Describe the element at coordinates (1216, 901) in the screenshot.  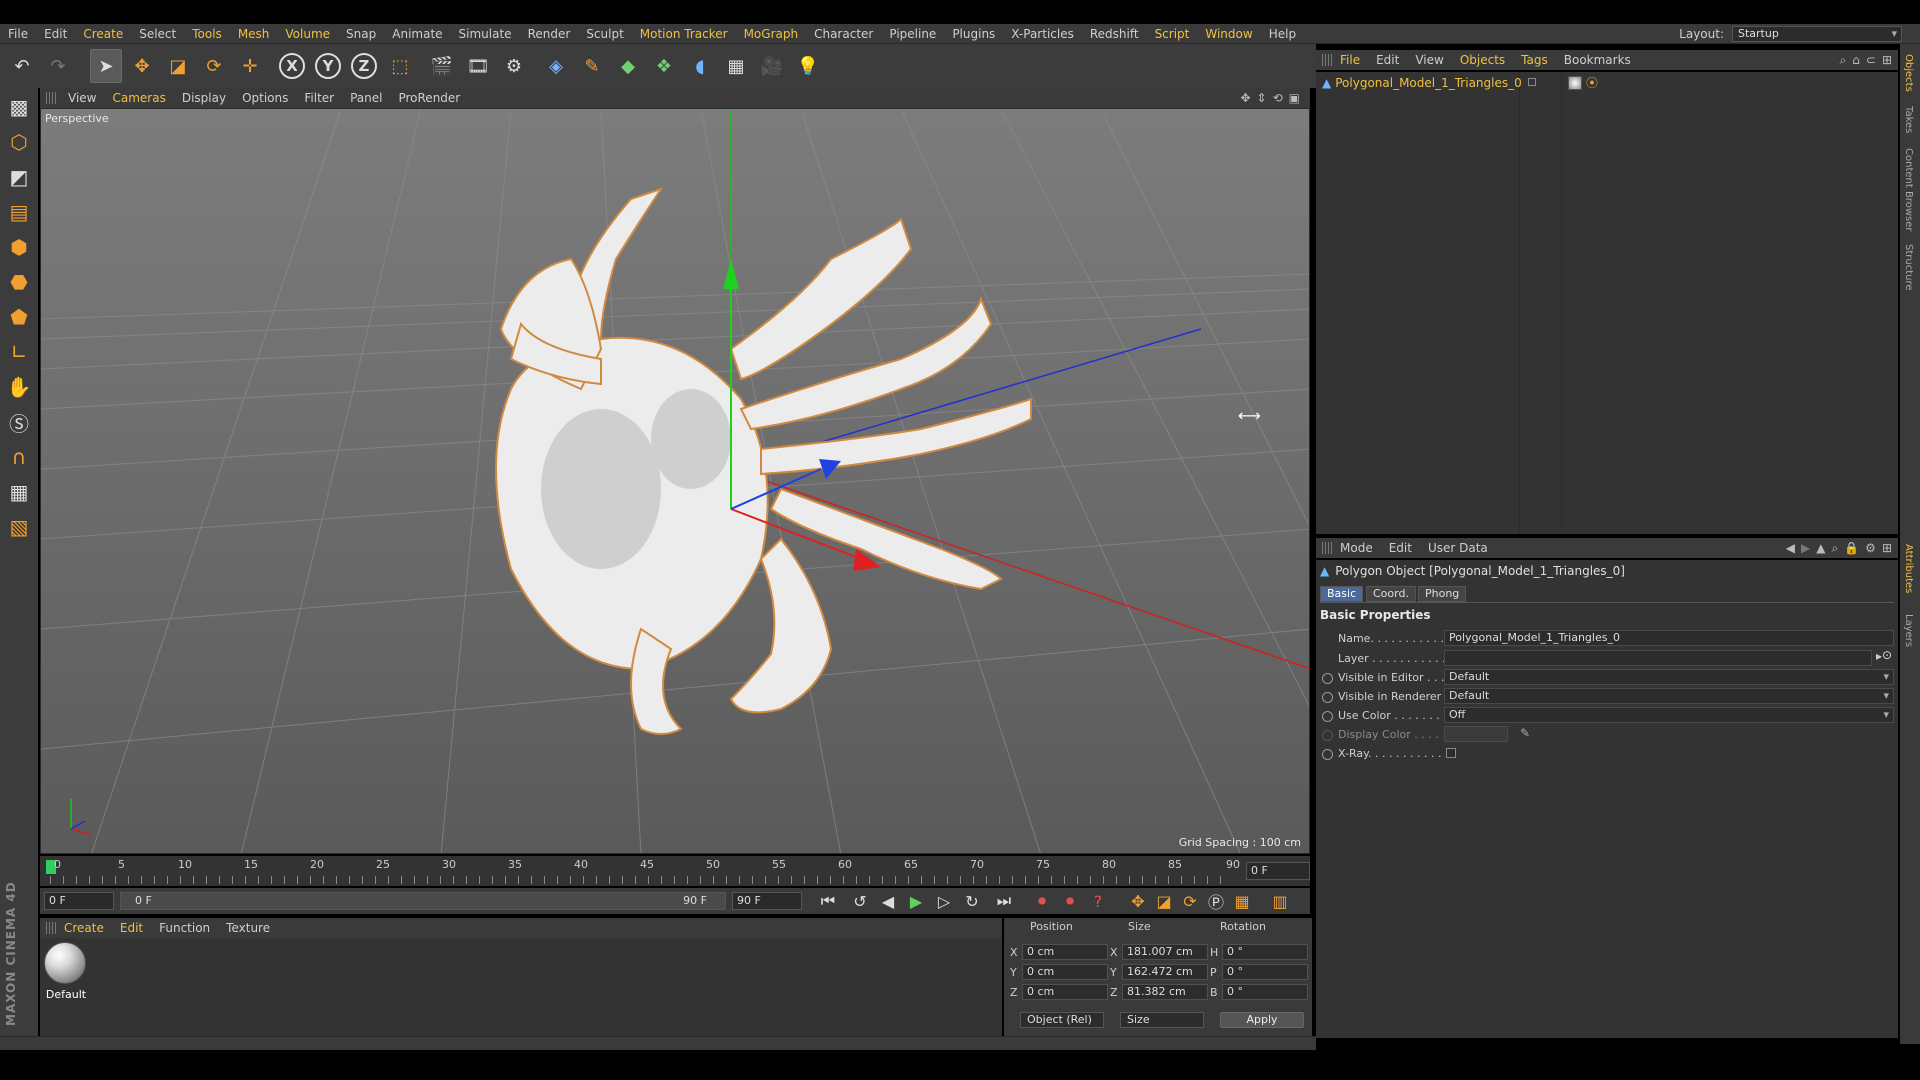
I see `key-parameter-icon: Ⓟ` at that location.